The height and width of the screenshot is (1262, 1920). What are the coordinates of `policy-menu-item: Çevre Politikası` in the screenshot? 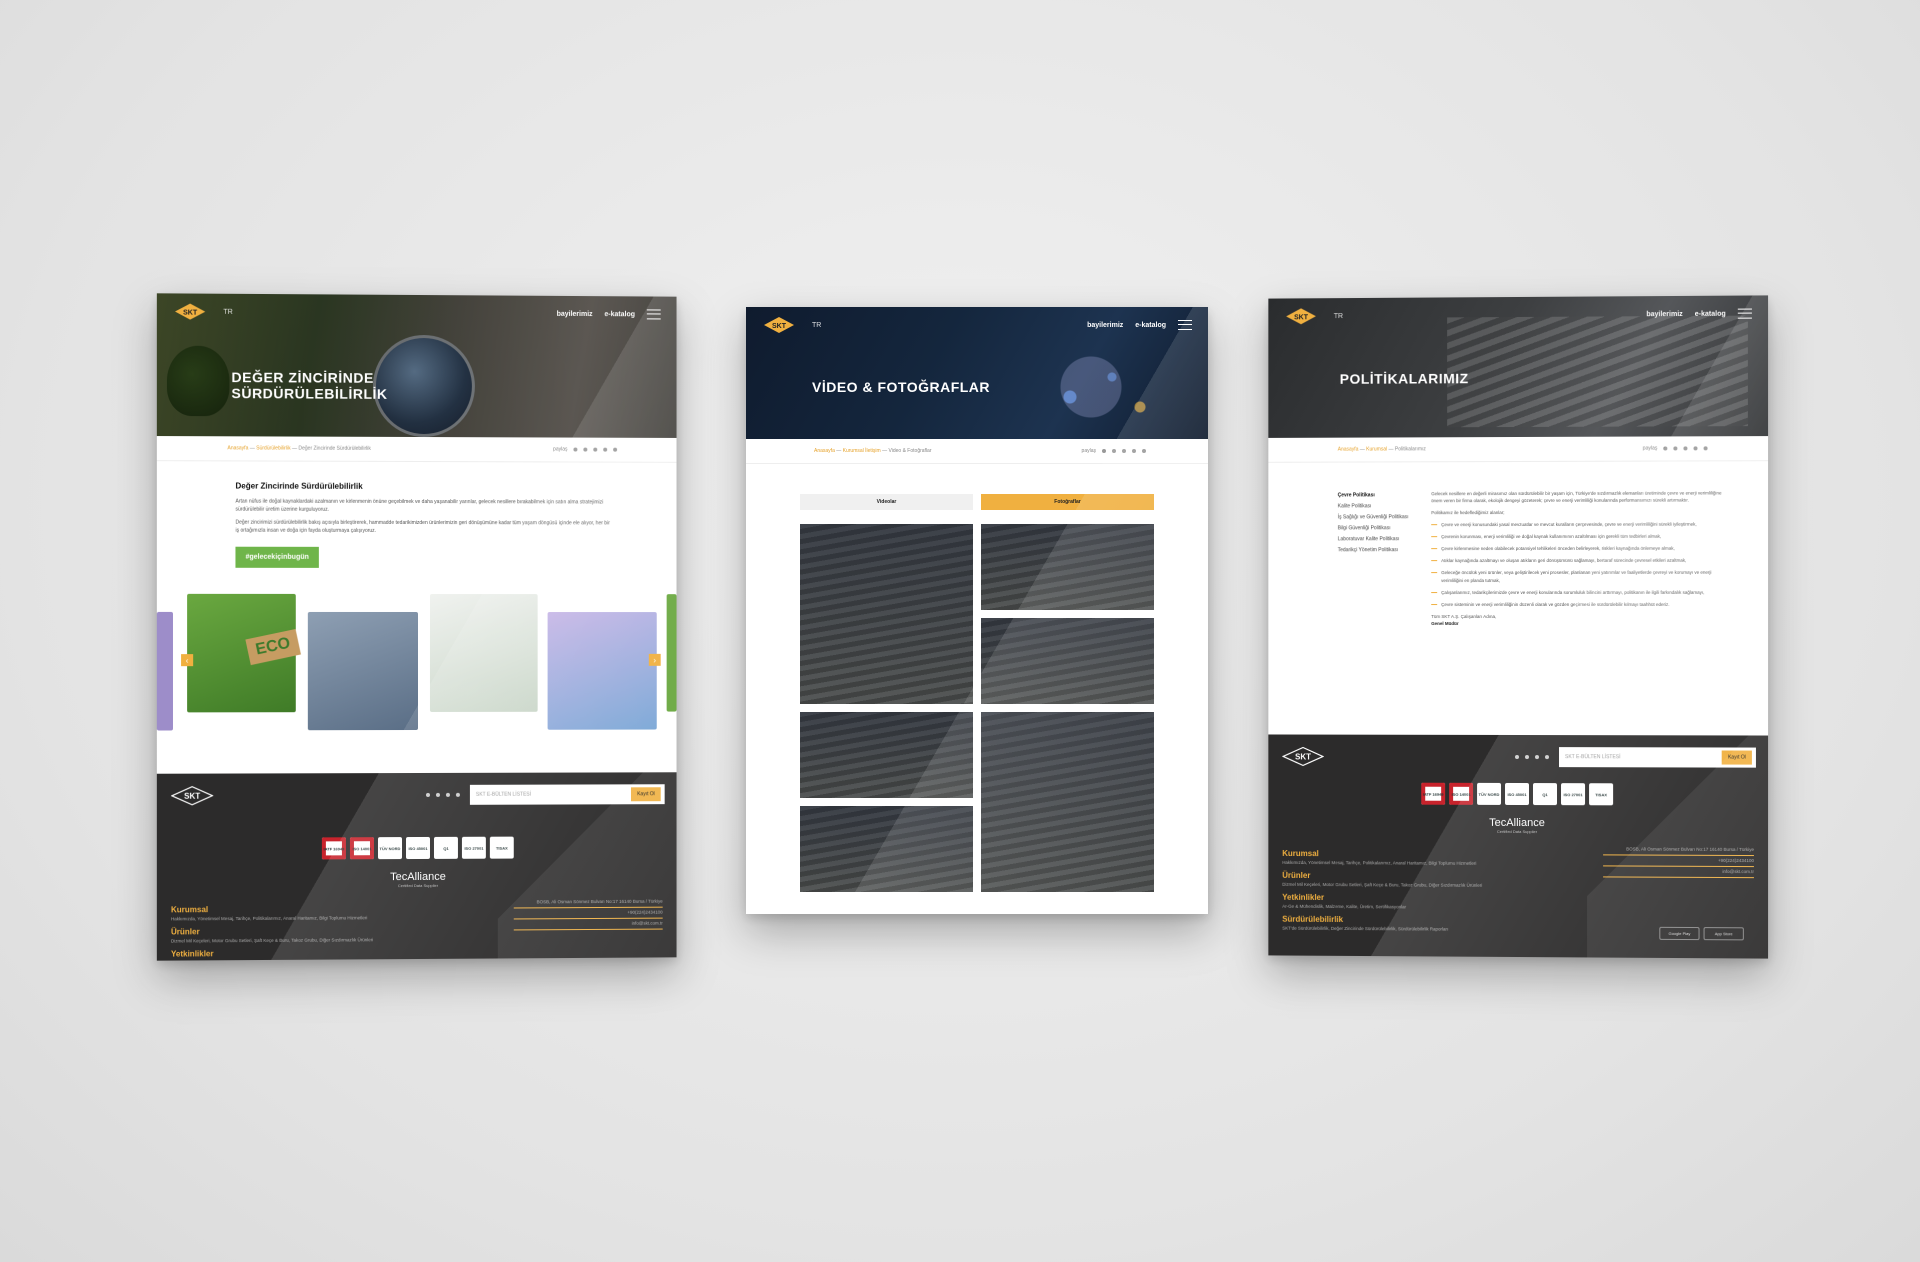 It's located at (1384, 495).